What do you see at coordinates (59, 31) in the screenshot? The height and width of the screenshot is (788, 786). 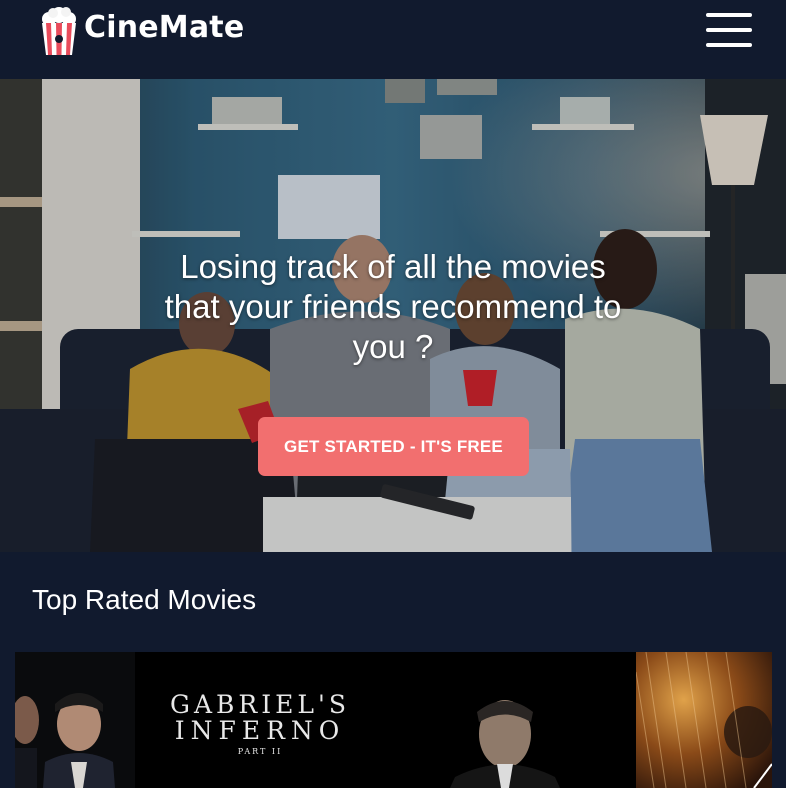 I see `popcorn-icon` at bounding box center [59, 31].